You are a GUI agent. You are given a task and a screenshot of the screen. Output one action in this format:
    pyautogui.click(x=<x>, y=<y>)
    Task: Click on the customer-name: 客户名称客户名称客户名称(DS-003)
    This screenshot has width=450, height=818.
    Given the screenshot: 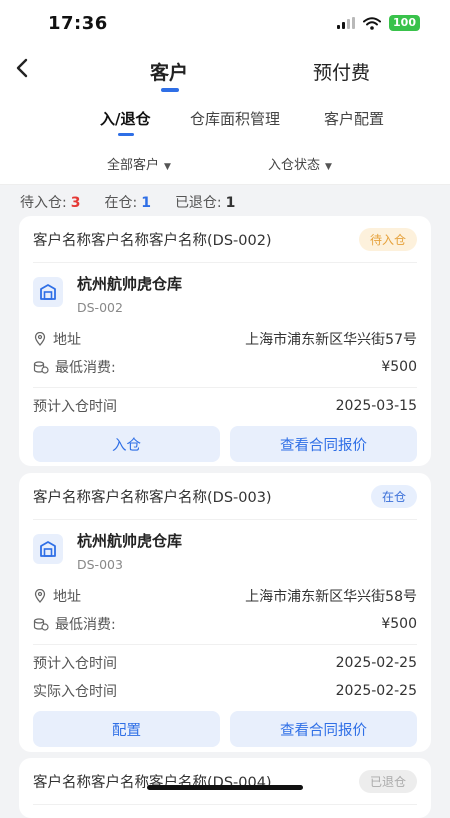 What is the action you would take?
    pyautogui.click(x=152, y=497)
    